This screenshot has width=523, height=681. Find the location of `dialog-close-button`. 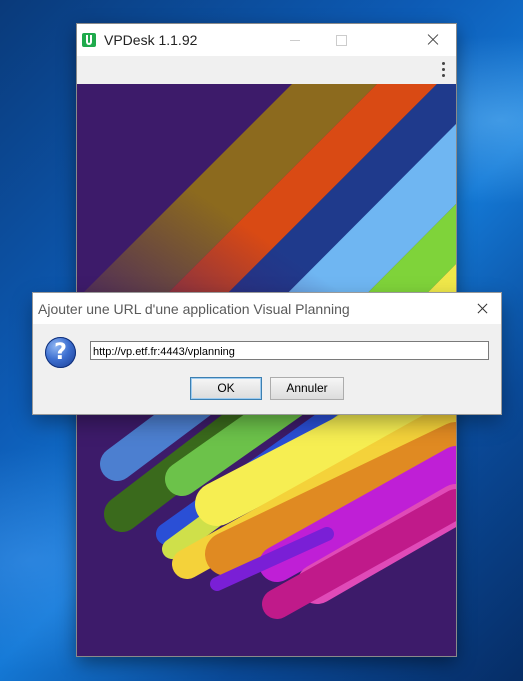

dialog-close-button is located at coordinates (482, 308).